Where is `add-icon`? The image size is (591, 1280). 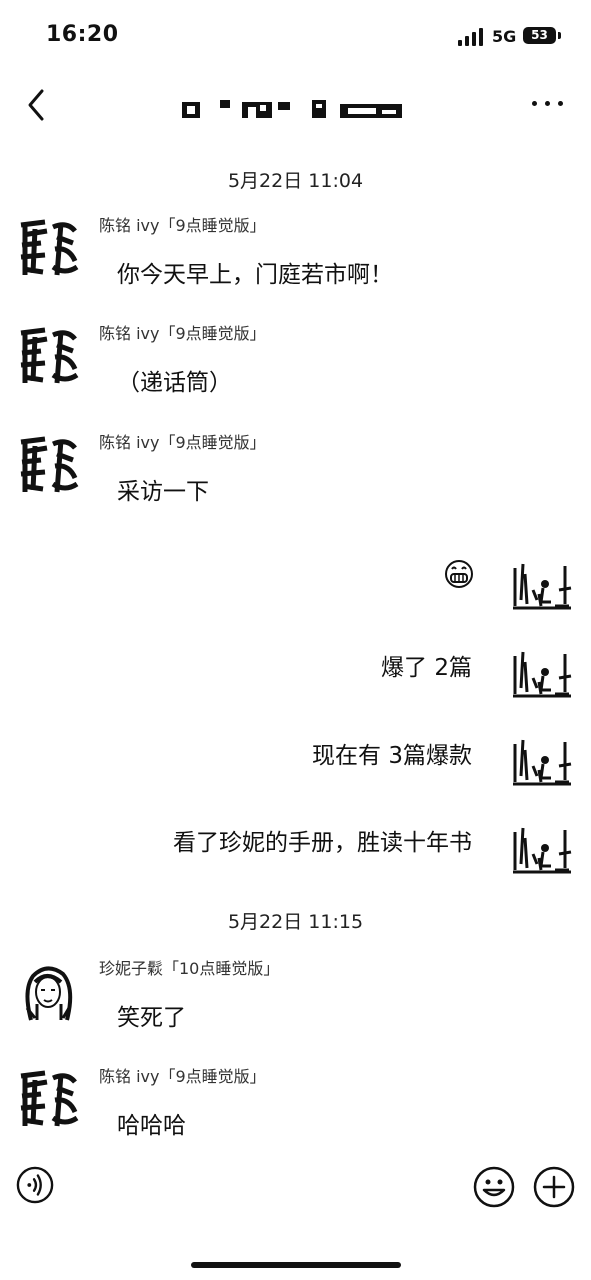
add-icon is located at coordinates (554, 1187).